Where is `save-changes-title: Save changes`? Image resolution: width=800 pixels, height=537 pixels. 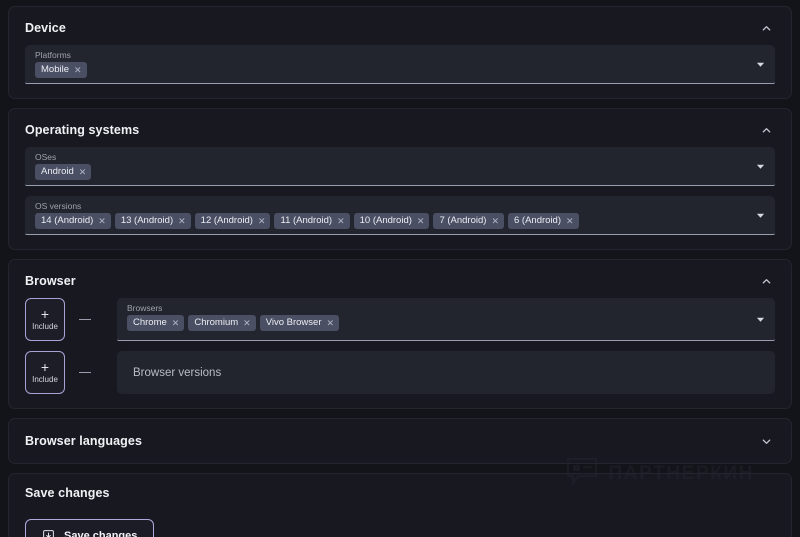 save-changes-title: Save changes is located at coordinates (67, 493).